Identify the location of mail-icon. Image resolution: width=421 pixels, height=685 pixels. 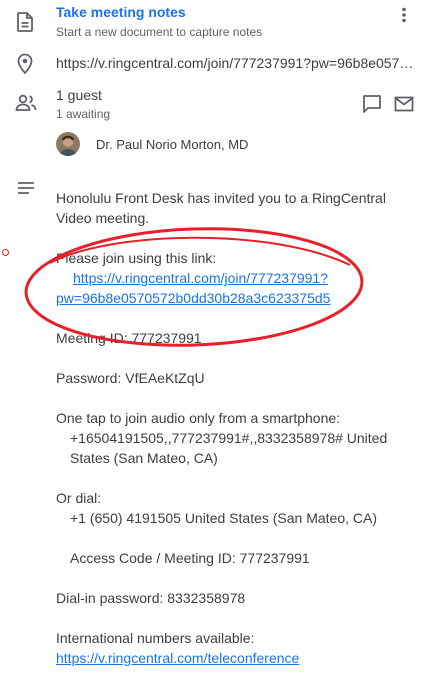
(404, 104).